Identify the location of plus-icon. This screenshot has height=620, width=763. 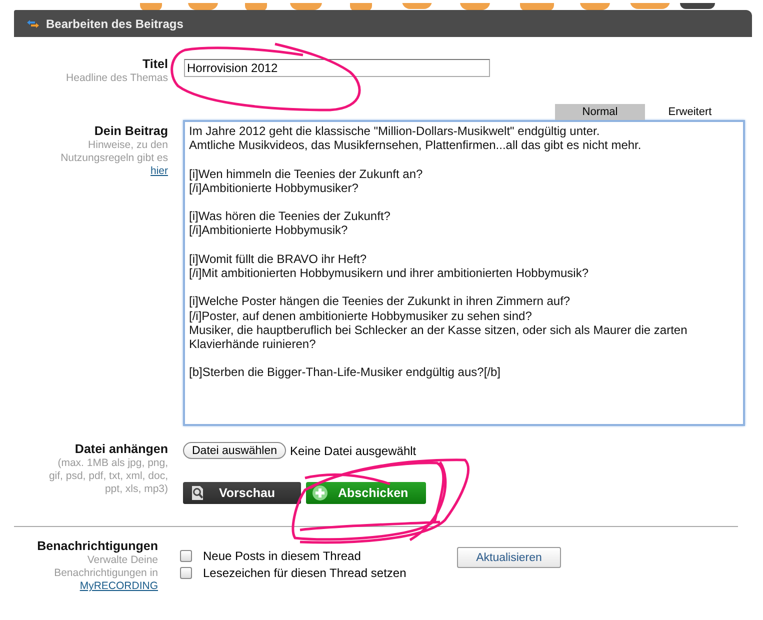
(320, 493).